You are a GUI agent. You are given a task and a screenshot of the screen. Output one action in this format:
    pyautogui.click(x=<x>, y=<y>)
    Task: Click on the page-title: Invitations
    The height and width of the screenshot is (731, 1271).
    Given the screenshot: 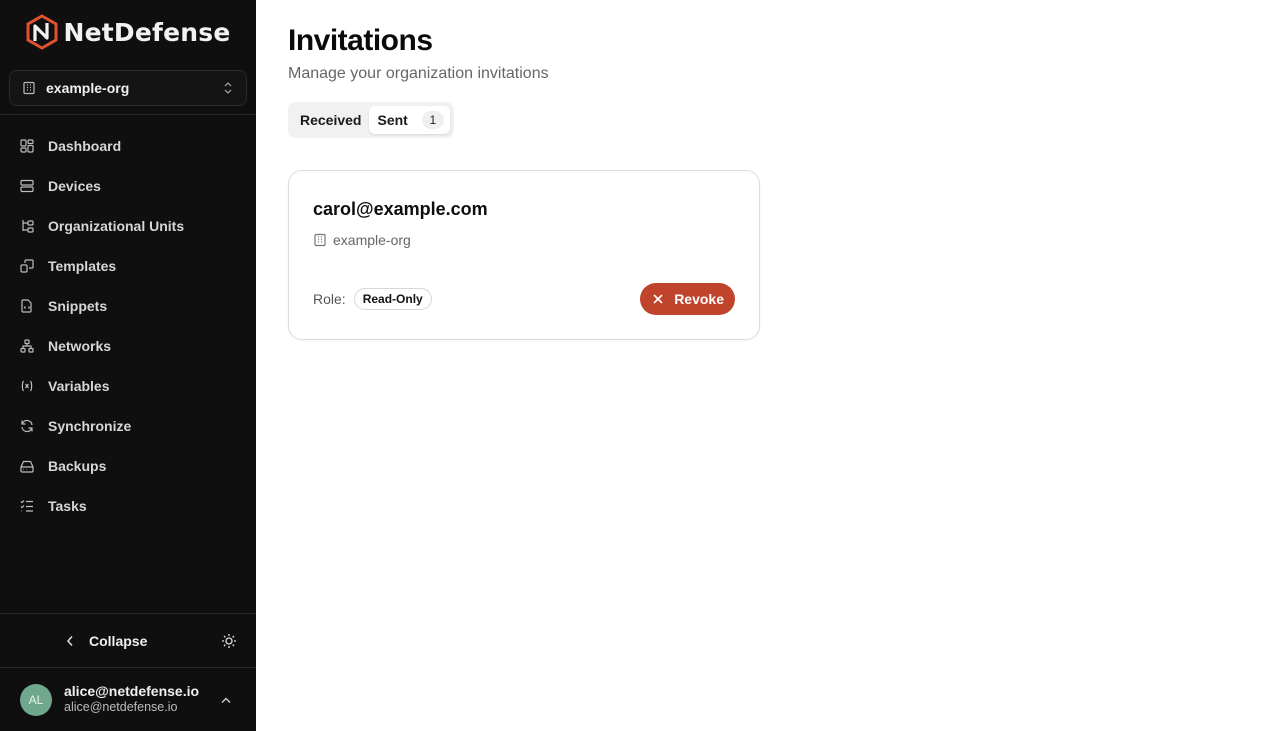 What is the action you would take?
    pyautogui.click(x=360, y=40)
    